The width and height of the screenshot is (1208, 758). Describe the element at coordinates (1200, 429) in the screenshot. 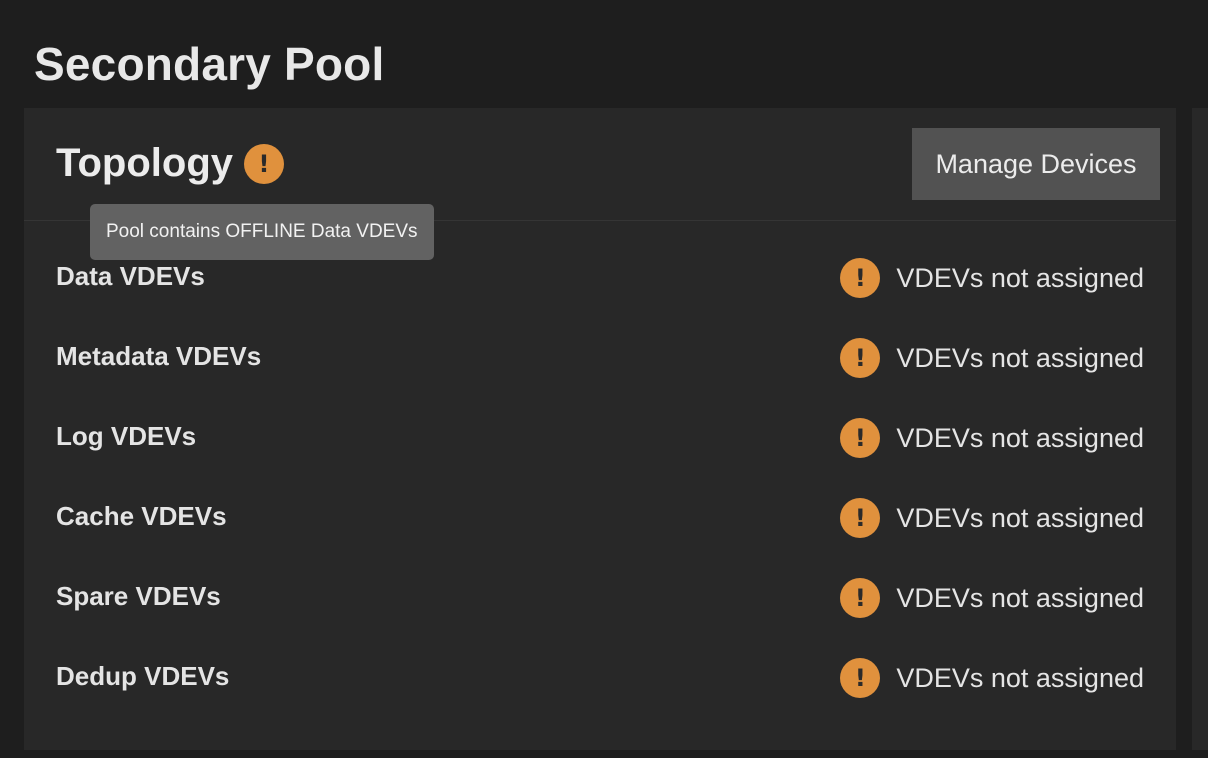

I see `adjacent-card-edge` at that location.